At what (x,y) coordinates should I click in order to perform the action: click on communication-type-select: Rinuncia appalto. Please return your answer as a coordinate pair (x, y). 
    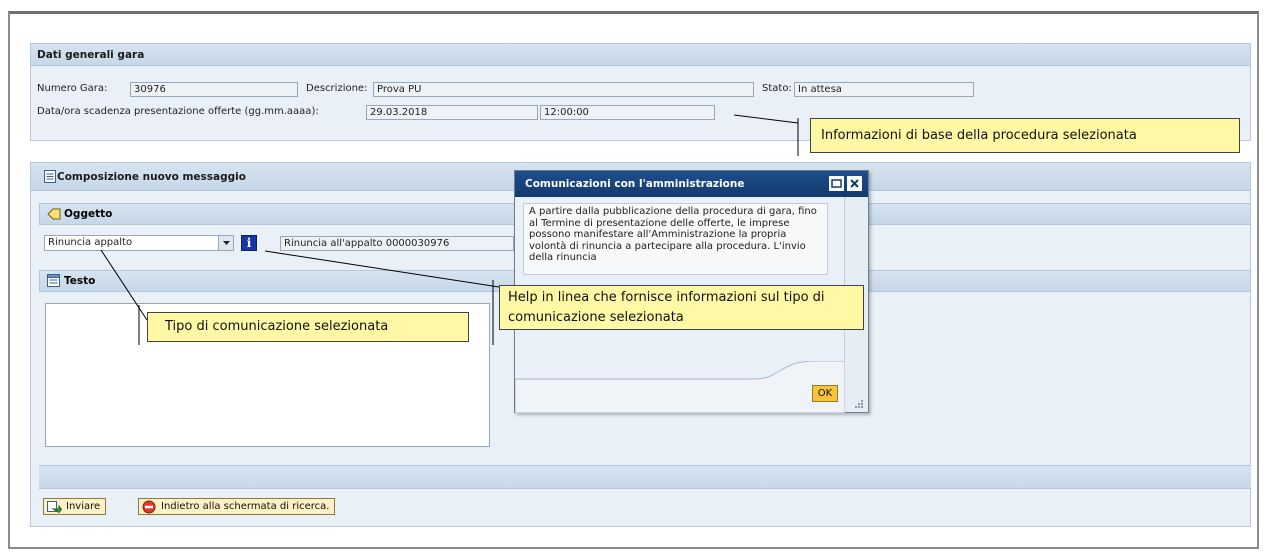
    Looking at the image, I should click on (139, 243).